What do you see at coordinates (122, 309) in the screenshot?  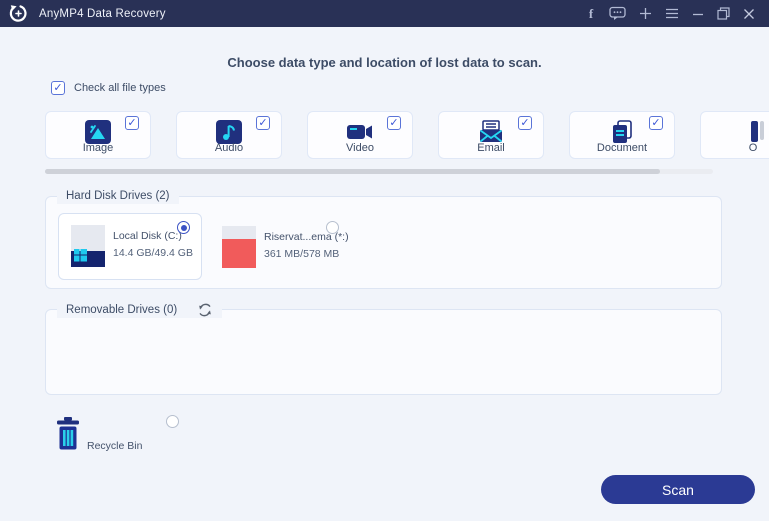 I see `removable-drives-title: Removable Drives (0)` at bounding box center [122, 309].